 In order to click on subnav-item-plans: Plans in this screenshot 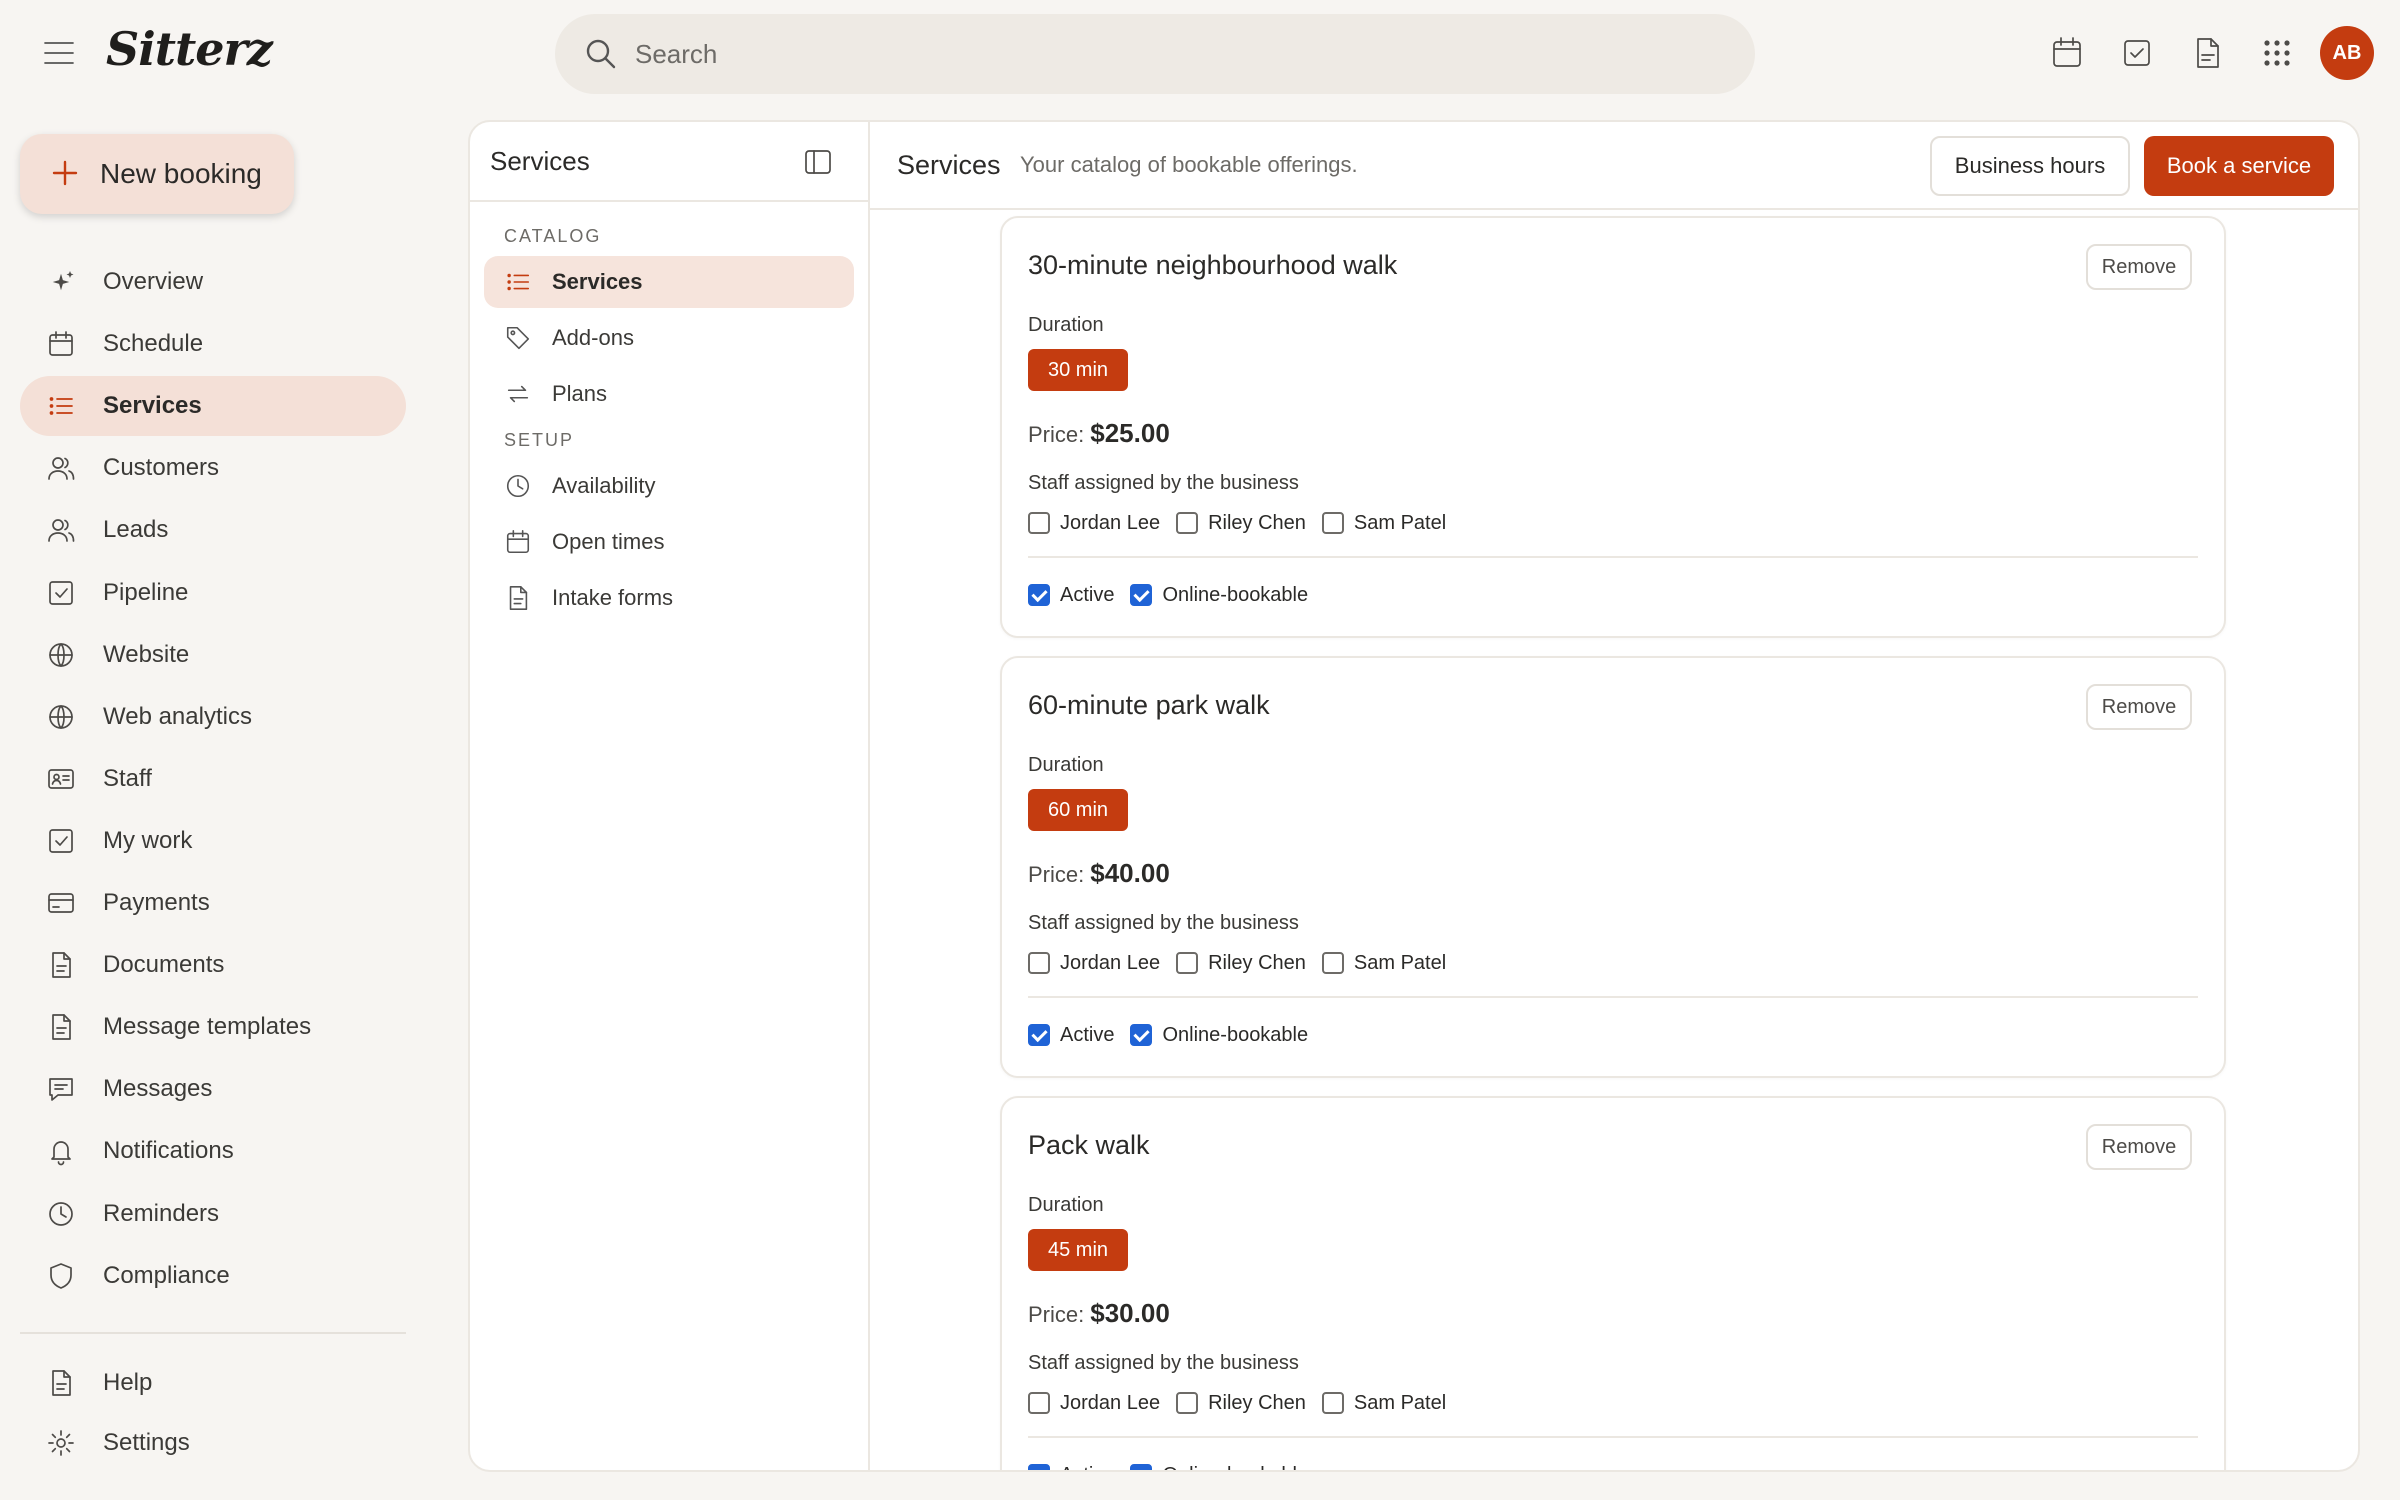, I will do `click(669, 394)`.